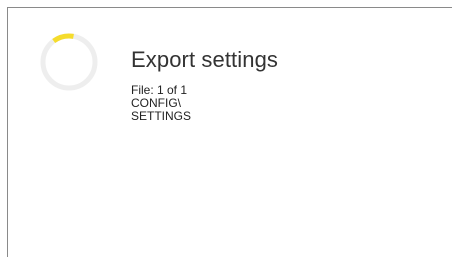 The image size is (452, 257). I want to click on file-path-line-2: SETTINGS, so click(161, 116).